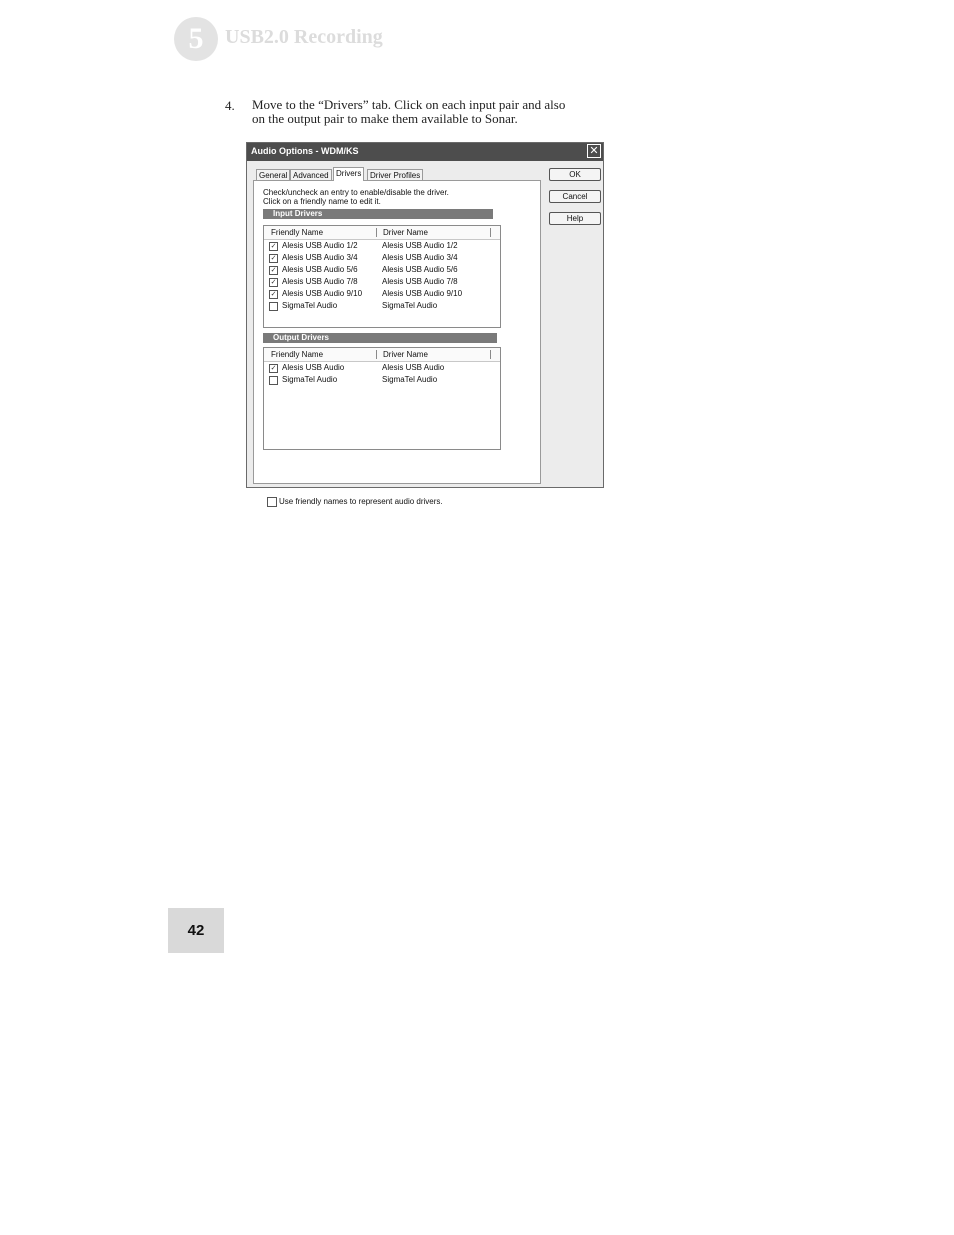  Describe the element at coordinates (320, 281) in the screenshot. I see `friendly-name-cell: Alesis USB Audio 7/8` at that location.